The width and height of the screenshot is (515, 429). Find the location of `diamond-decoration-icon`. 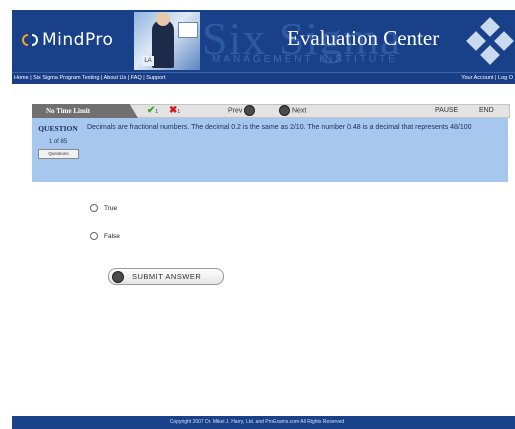

diamond-decoration-icon is located at coordinates (490, 41).